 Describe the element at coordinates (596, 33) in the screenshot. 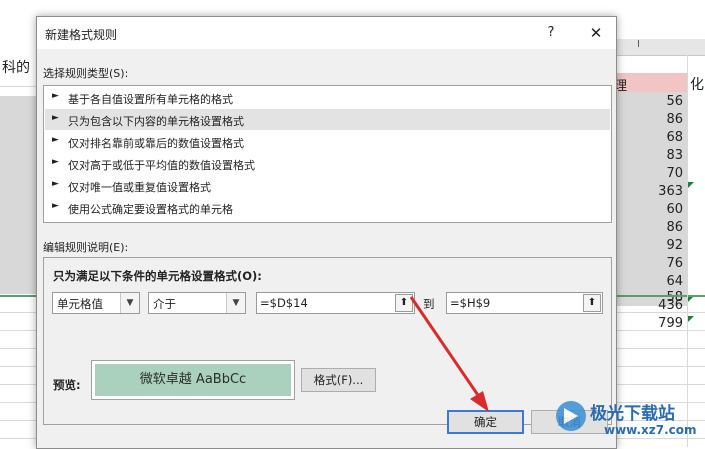

I see `close-button: ✕` at that location.